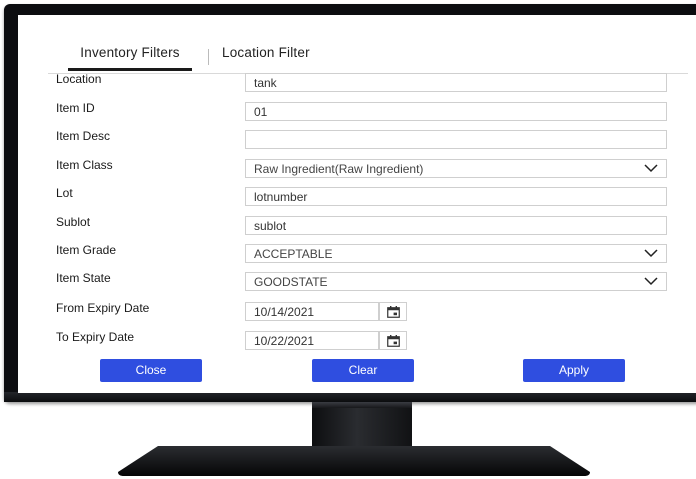 The height and width of the screenshot is (479, 696). Describe the element at coordinates (339, 169) in the screenshot. I see `item-class-value: Raw Ingredient(Raw Ingredient)` at that location.